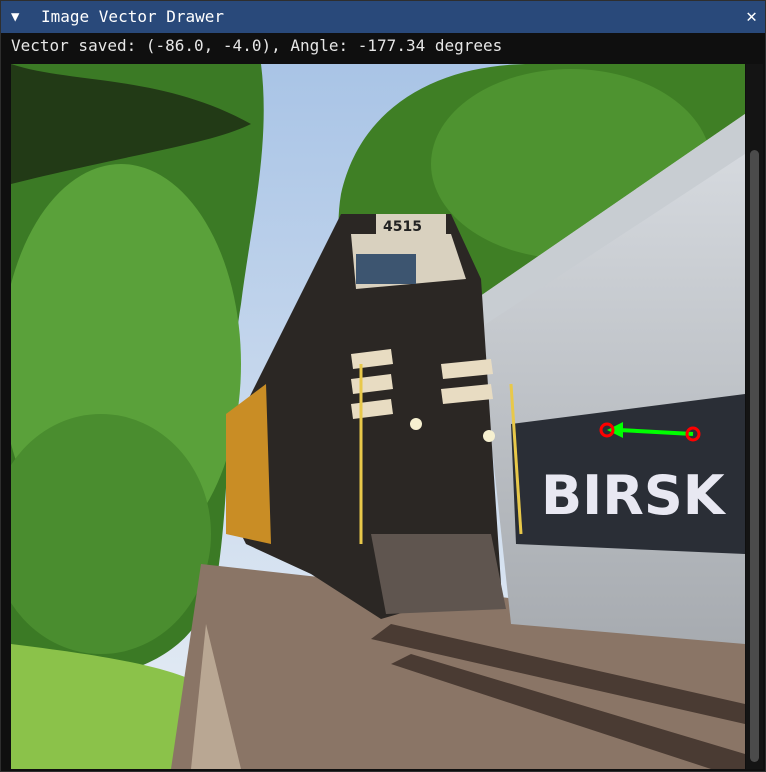 The image size is (766, 772). I want to click on vertical-scrollbar, so click(754, 416).